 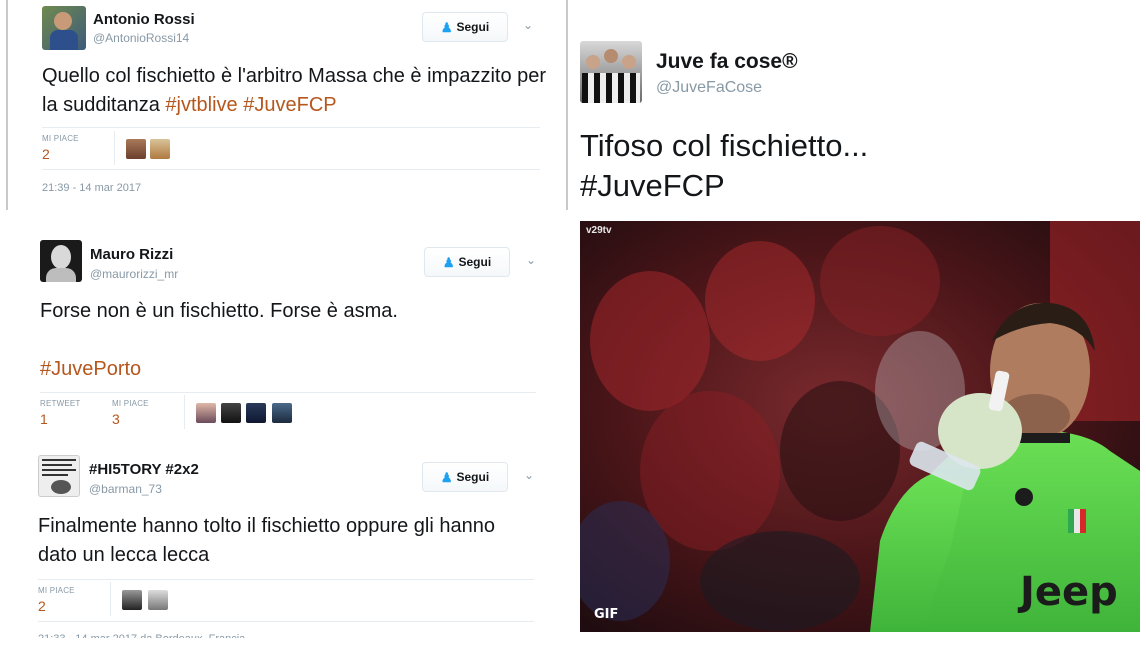 What do you see at coordinates (7, 105) in the screenshot?
I see `left-border-line` at bounding box center [7, 105].